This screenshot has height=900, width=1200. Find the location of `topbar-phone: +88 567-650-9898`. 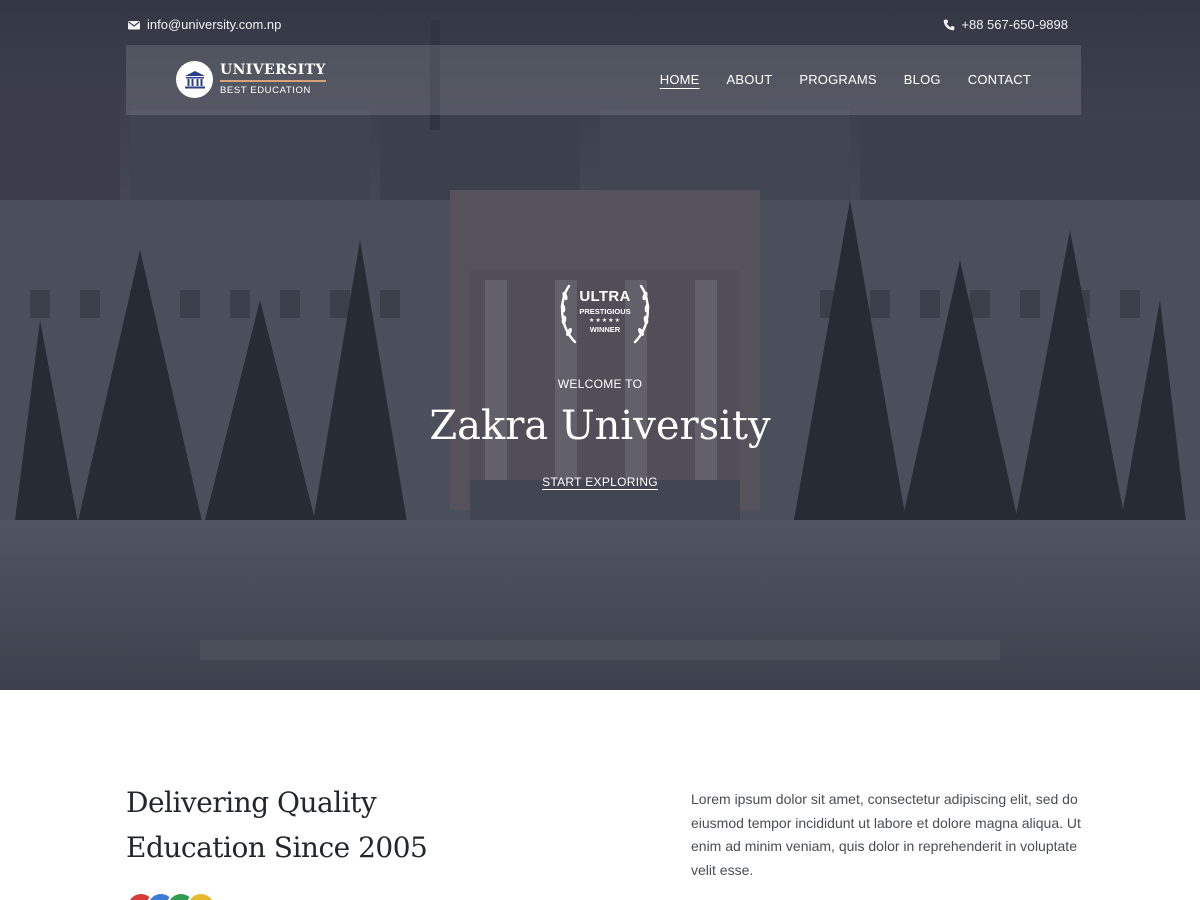

topbar-phone: +88 567-650-9898 is located at coordinates (1005, 24).